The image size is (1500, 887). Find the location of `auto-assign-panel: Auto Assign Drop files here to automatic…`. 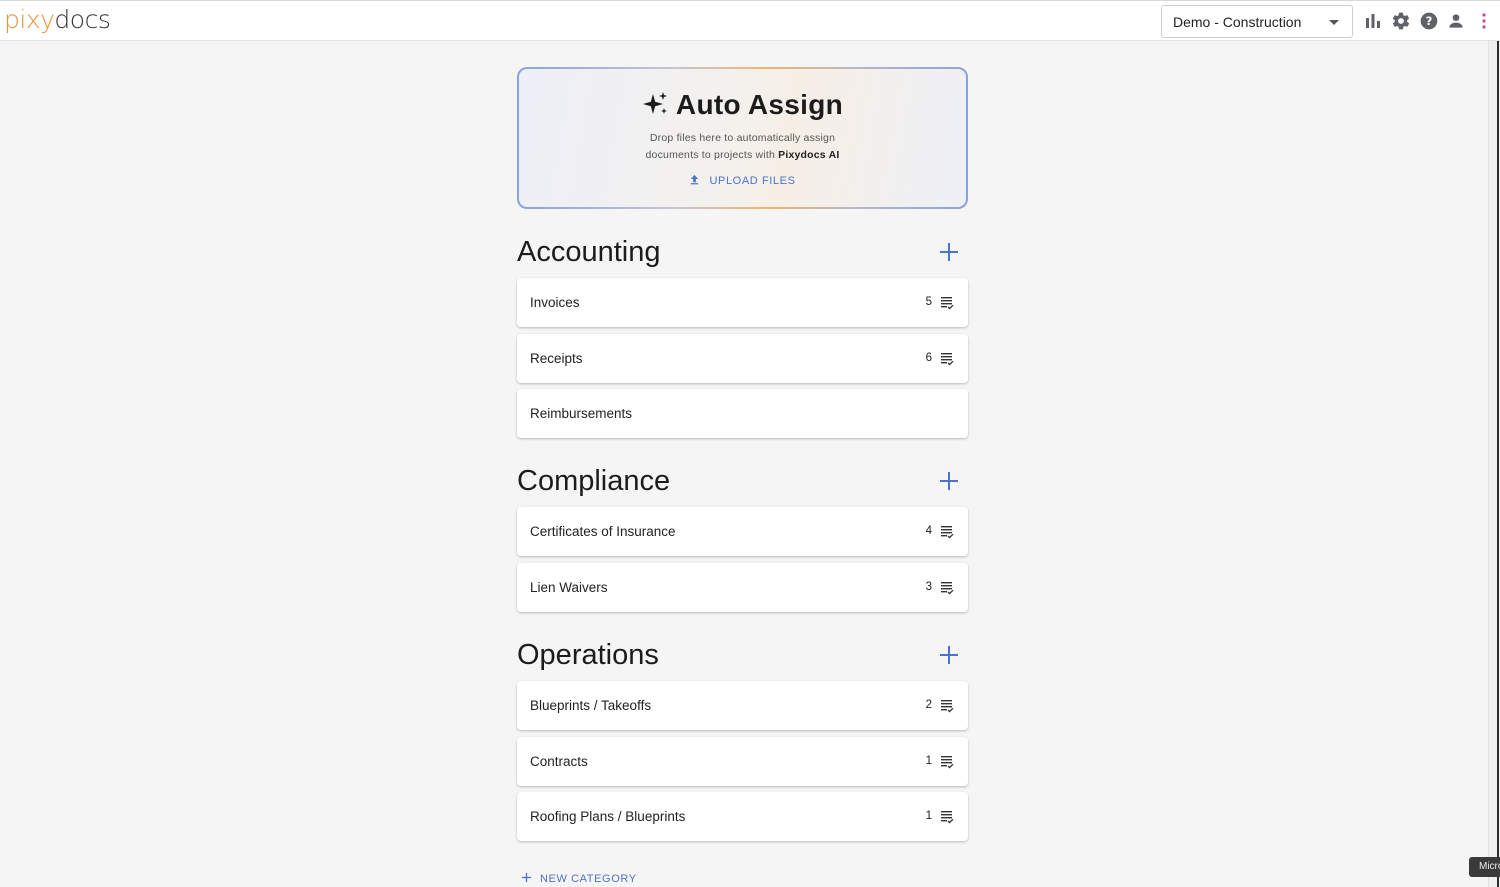

auto-assign-panel: Auto Assign Drop files here to automatic… is located at coordinates (742, 138).